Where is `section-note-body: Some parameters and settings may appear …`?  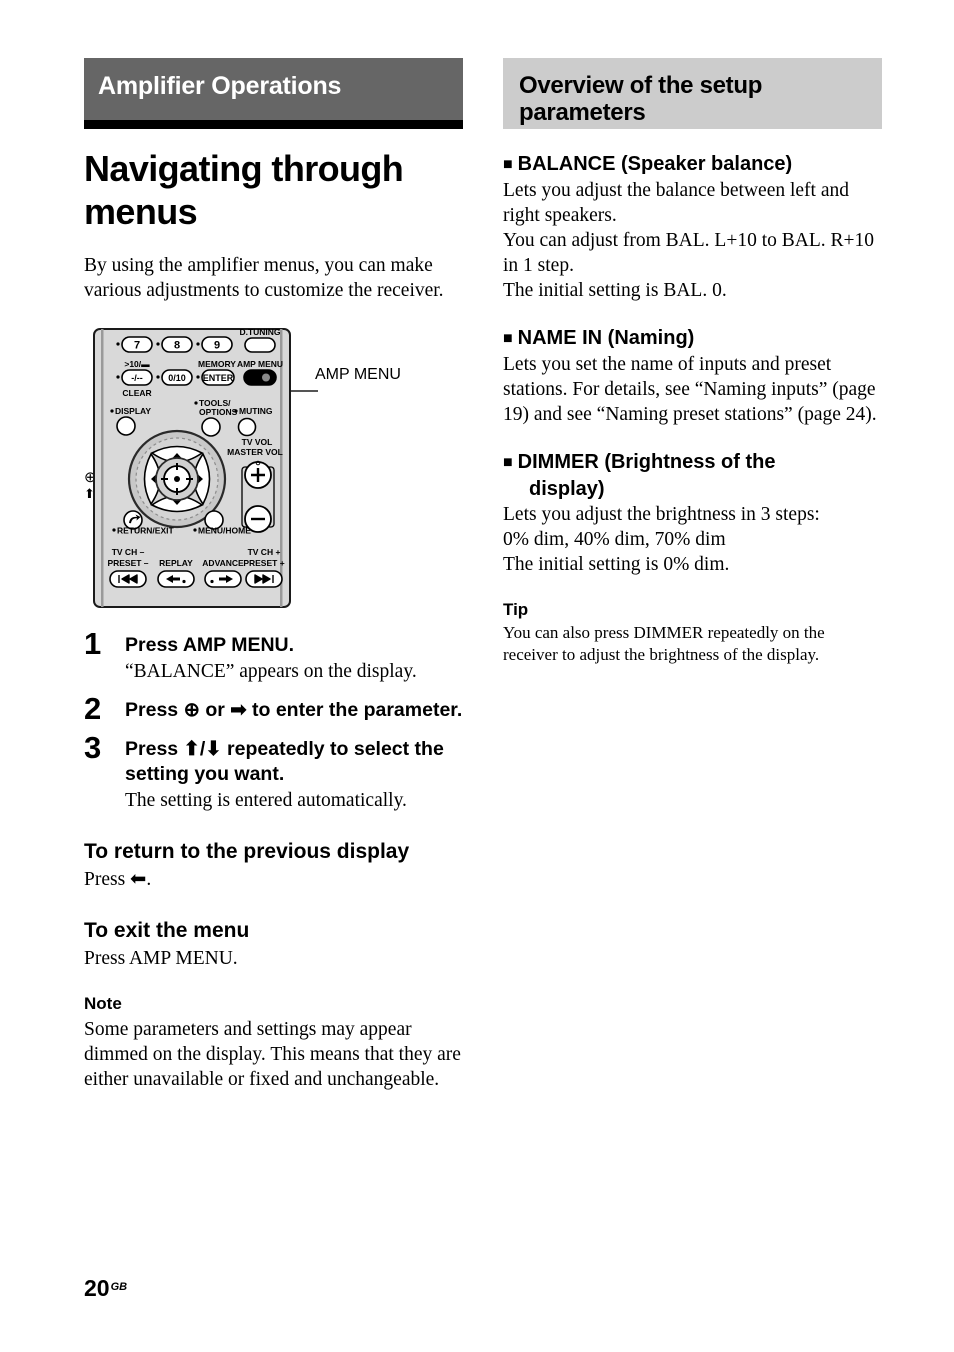
section-note-body: Some parameters and settings may appear … is located at coordinates (272, 1054).